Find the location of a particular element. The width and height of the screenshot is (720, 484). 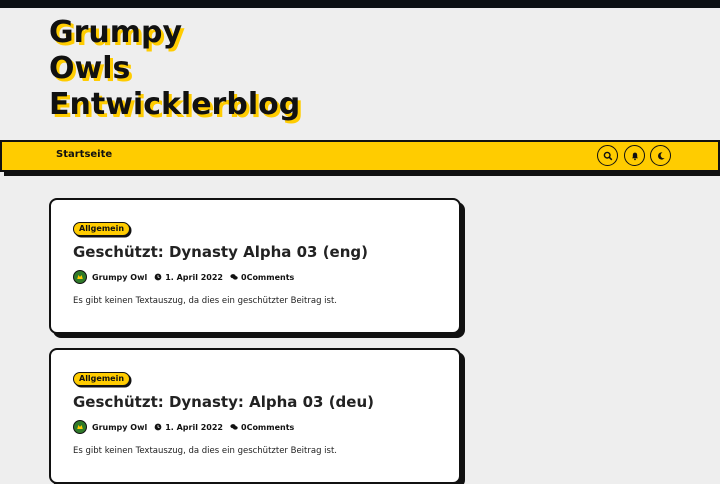

site-title-line: Entwicklerblog is located at coordinates (175, 104).